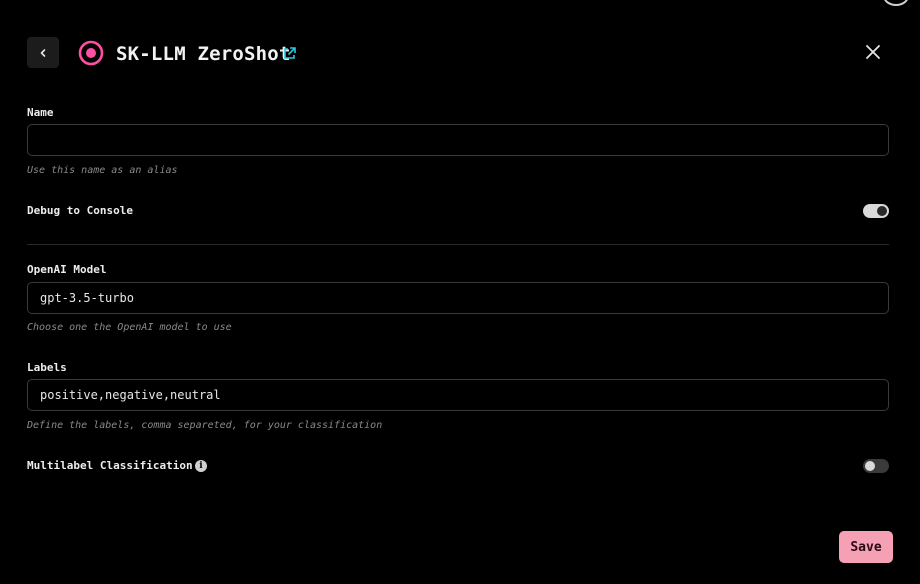  Describe the element at coordinates (67, 269) in the screenshot. I see `model-label: OpenAI Model` at that location.